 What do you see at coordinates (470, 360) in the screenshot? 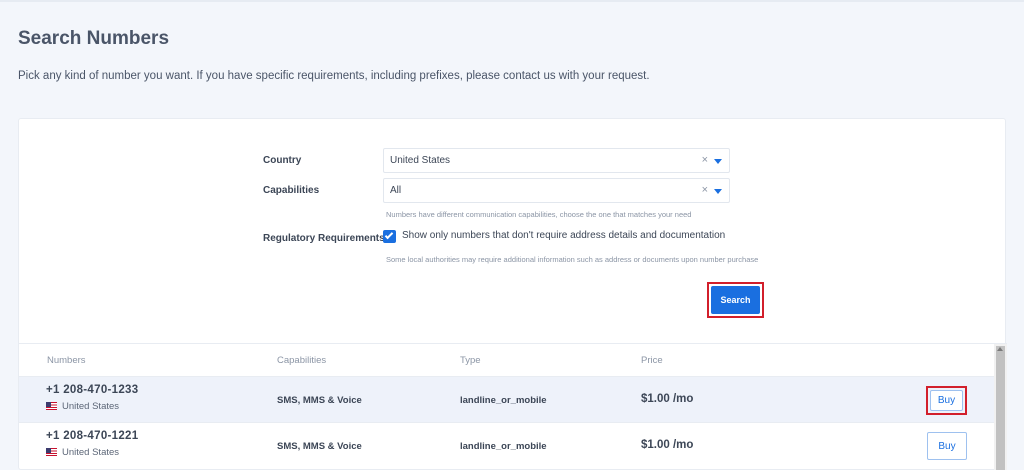
I see `column-header-type: Type` at bounding box center [470, 360].